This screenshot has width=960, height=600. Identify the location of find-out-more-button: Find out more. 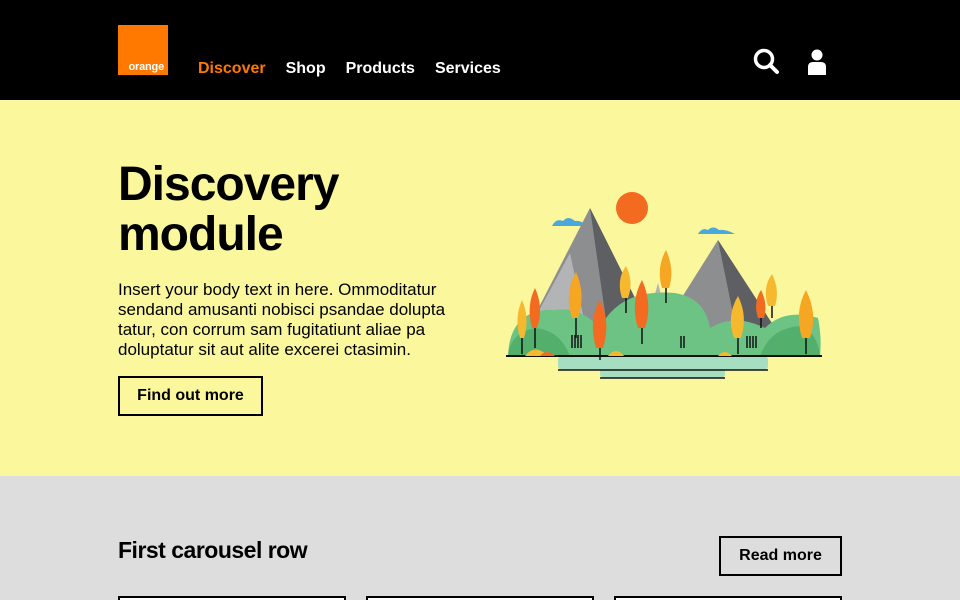
(190, 396).